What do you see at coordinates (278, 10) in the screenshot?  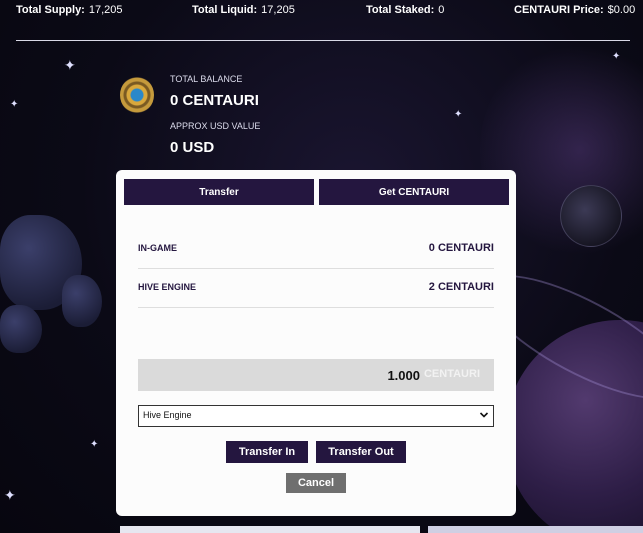 I see `total-liquid-value: 17,205` at bounding box center [278, 10].